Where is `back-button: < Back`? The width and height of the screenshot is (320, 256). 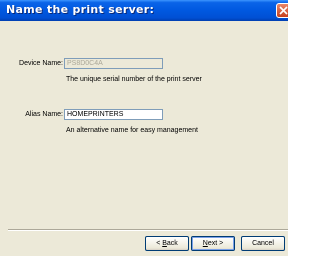 back-button: < Back is located at coordinates (167, 243).